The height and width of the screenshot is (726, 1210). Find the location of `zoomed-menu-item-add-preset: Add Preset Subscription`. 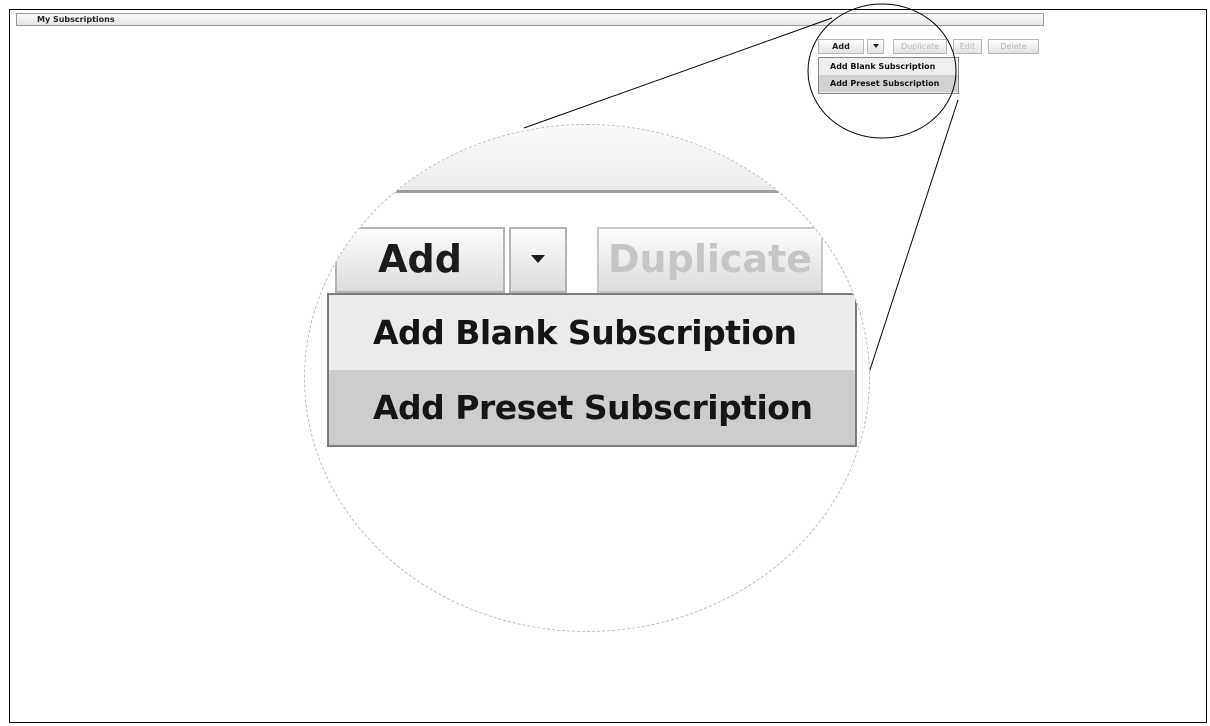

zoomed-menu-item-add-preset: Add Preset Subscription is located at coordinates (592, 407).